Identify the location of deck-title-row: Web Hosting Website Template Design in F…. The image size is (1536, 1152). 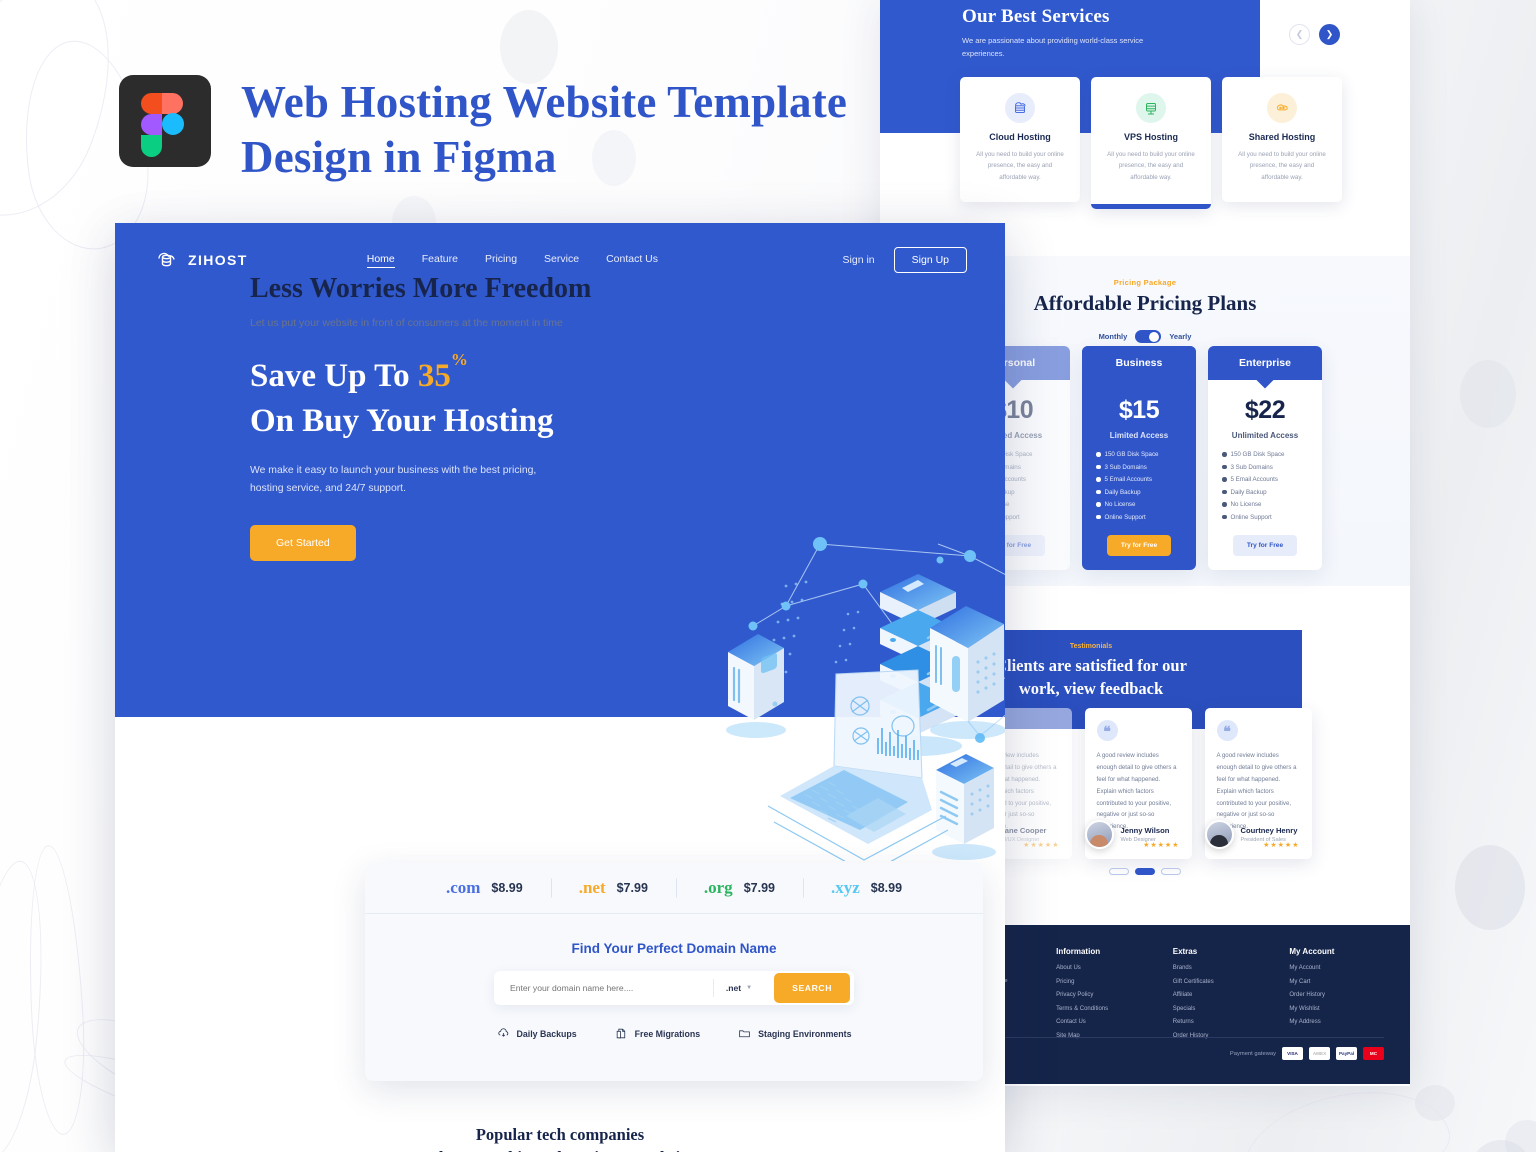
(483, 130).